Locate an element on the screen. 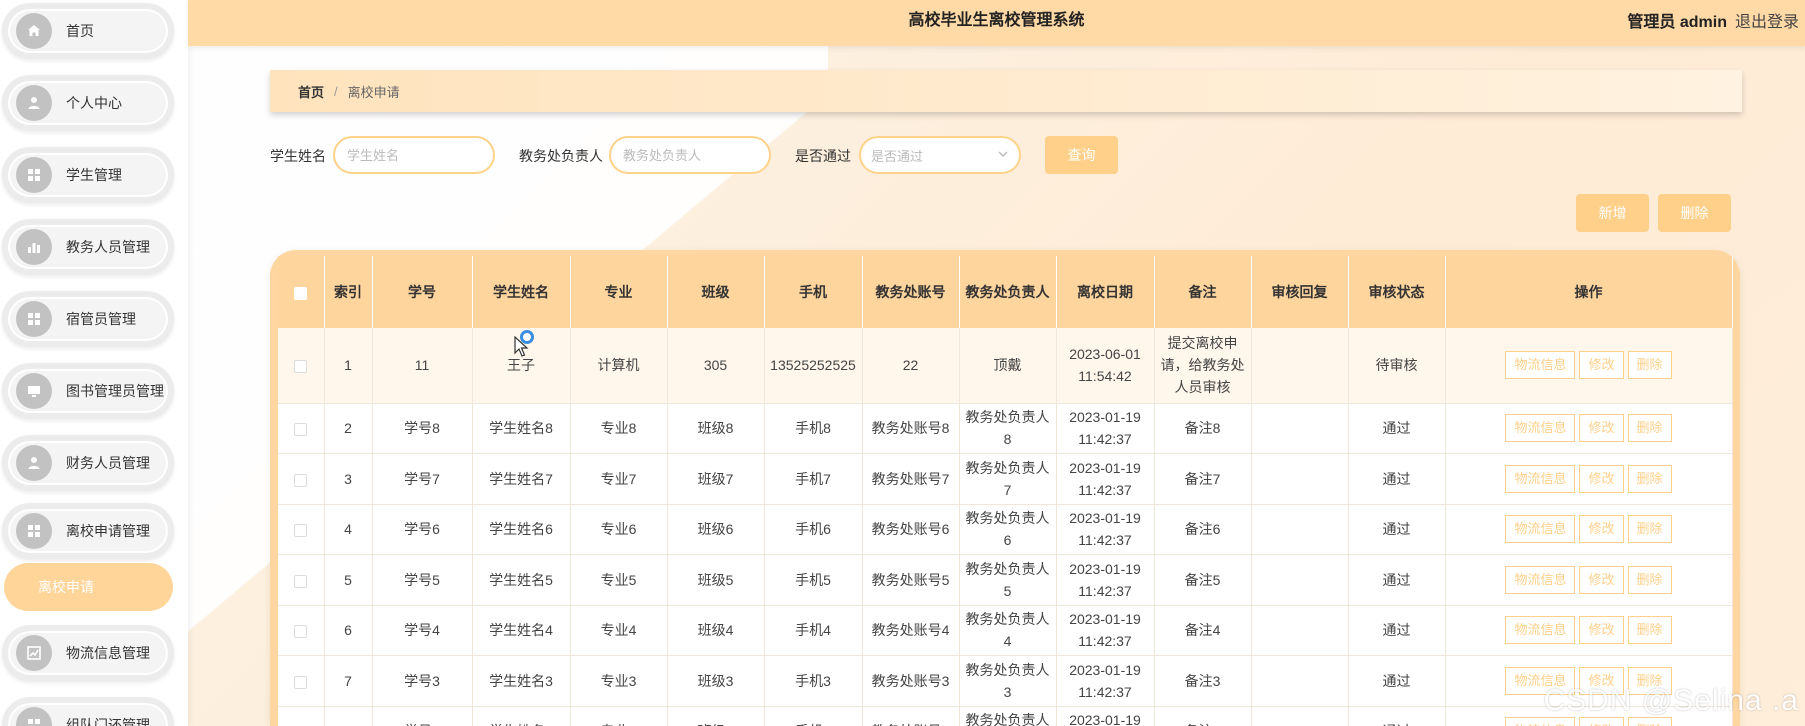 The width and height of the screenshot is (1805, 726). cell-date: 2023-06-01 11:54:42 is located at coordinates (1105, 366).